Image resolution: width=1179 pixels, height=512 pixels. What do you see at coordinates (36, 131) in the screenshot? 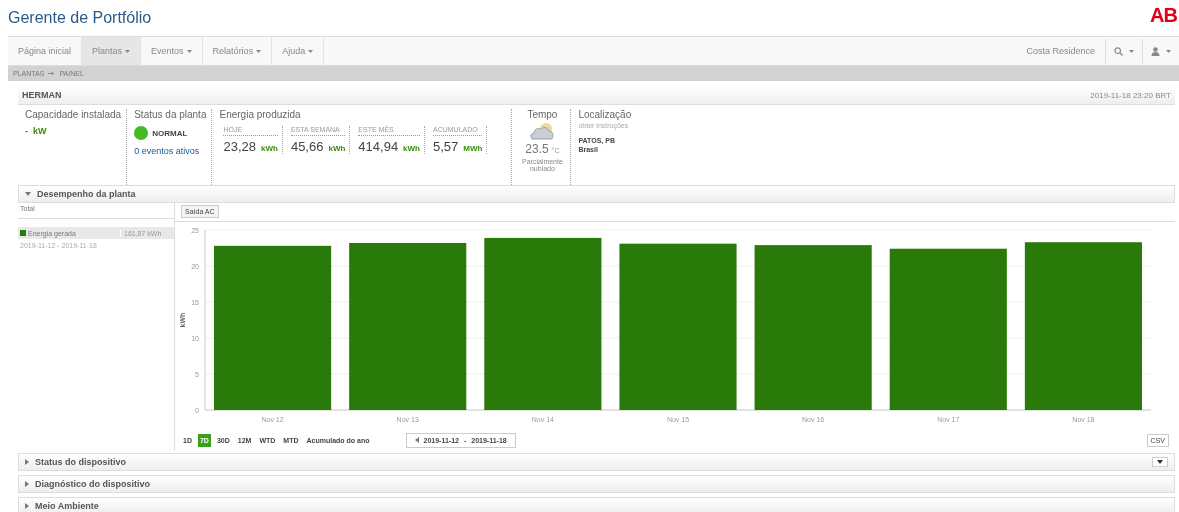
I see `capacity-value: - kW` at bounding box center [36, 131].